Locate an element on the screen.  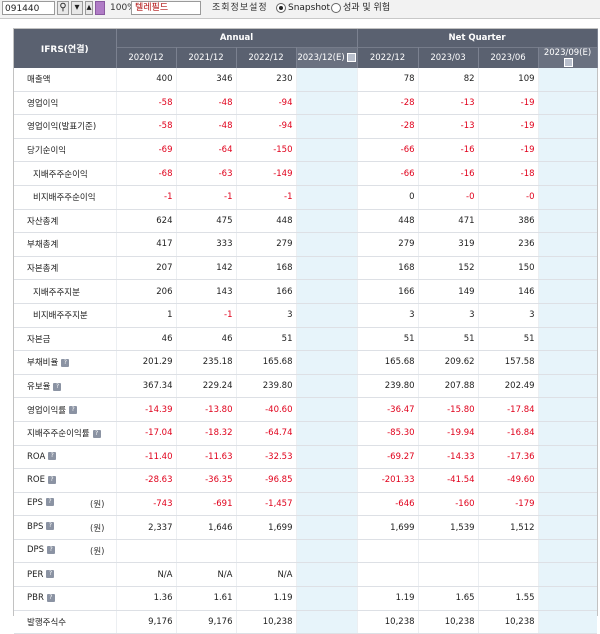
value-cell: -58 is located at coordinates (145, 103).